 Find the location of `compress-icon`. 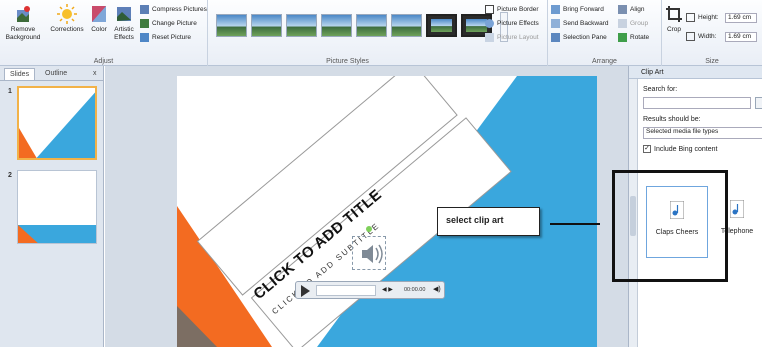

compress-icon is located at coordinates (144, 9).